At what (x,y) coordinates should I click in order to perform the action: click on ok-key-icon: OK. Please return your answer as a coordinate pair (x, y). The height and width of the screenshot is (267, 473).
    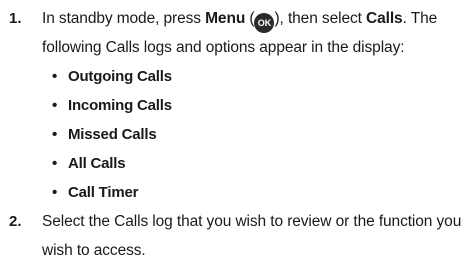
    Looking at the image, I should click on (264, 23).